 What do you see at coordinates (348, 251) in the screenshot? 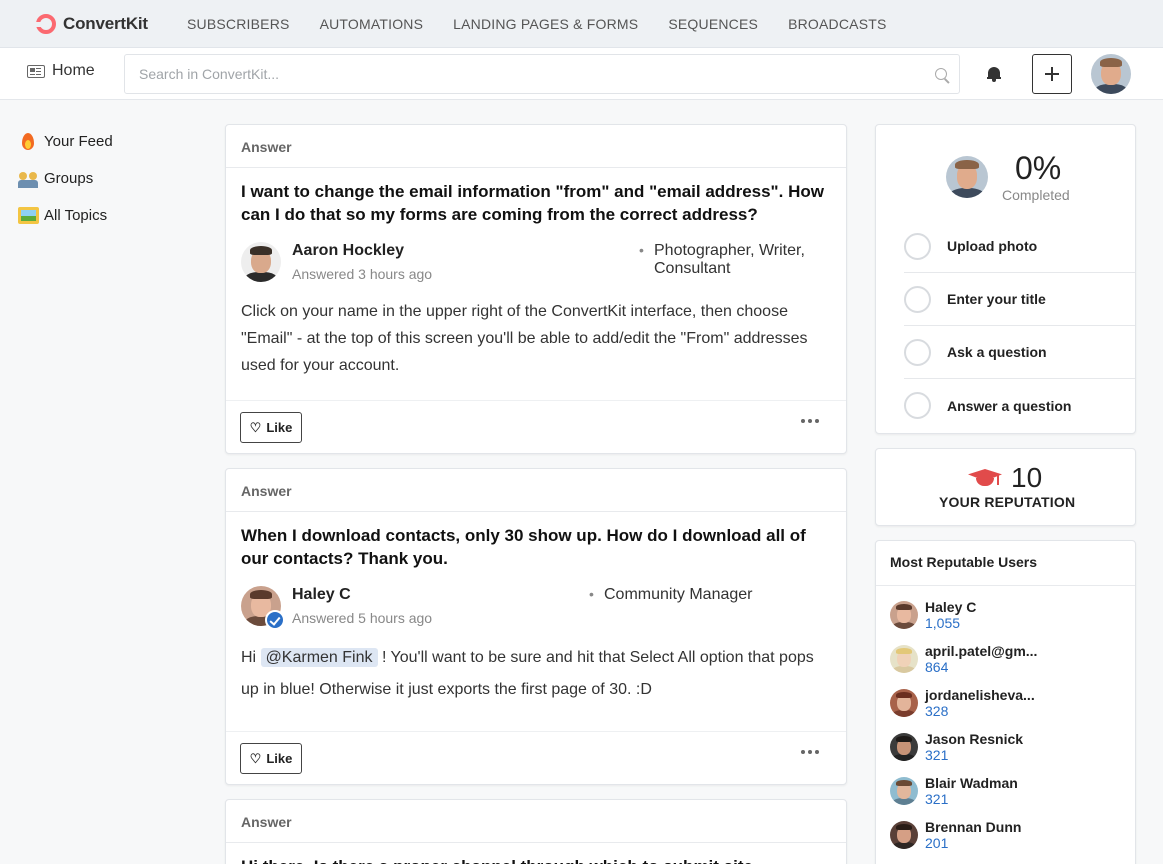
I see `author-name: Aaron Hockley` at bounding box center [348, 251].